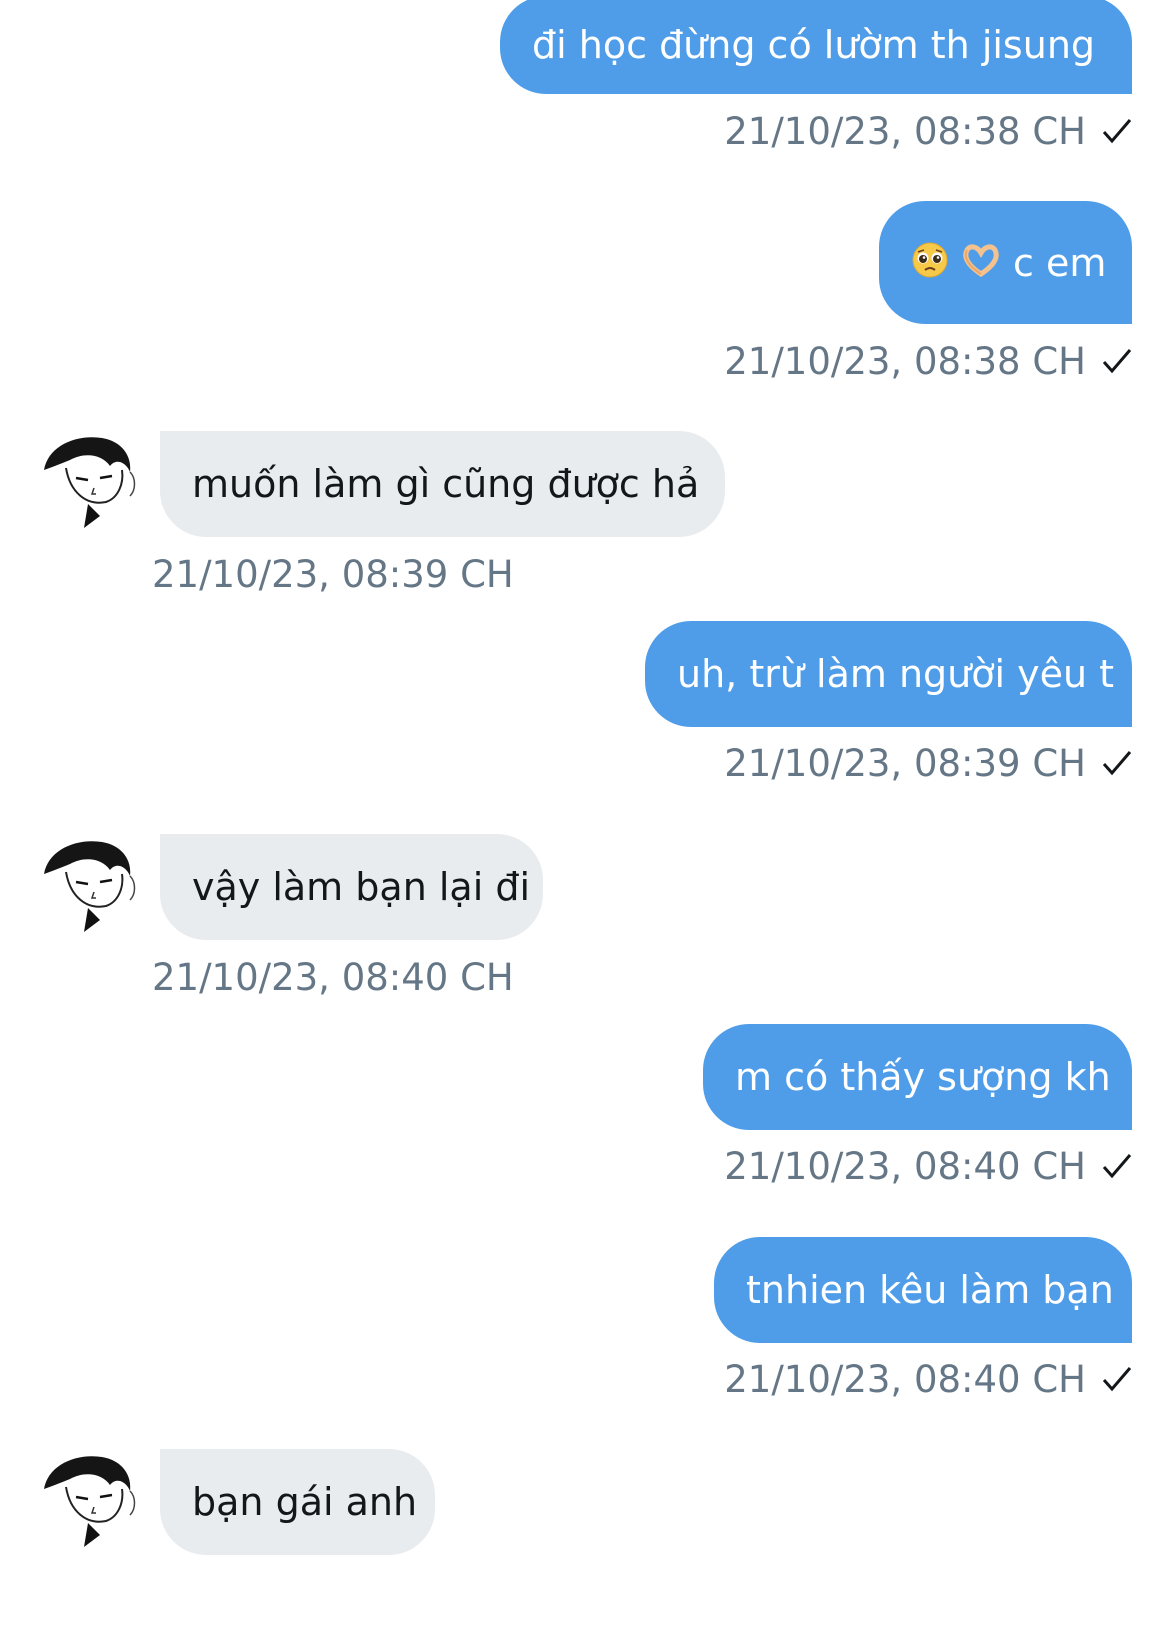 Image resolution: width=1170 pixels, height=1635 pixels. I want to click on message-text: m có thấy sượng kh, so click(923, 1077).